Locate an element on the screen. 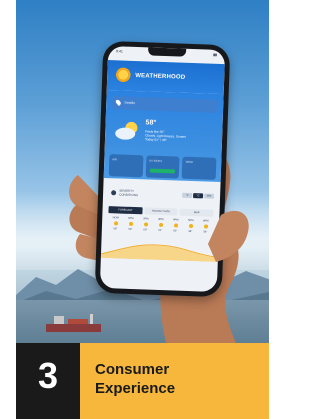  caption-title-line-1: Consumer is located at coordinates (132, 369).